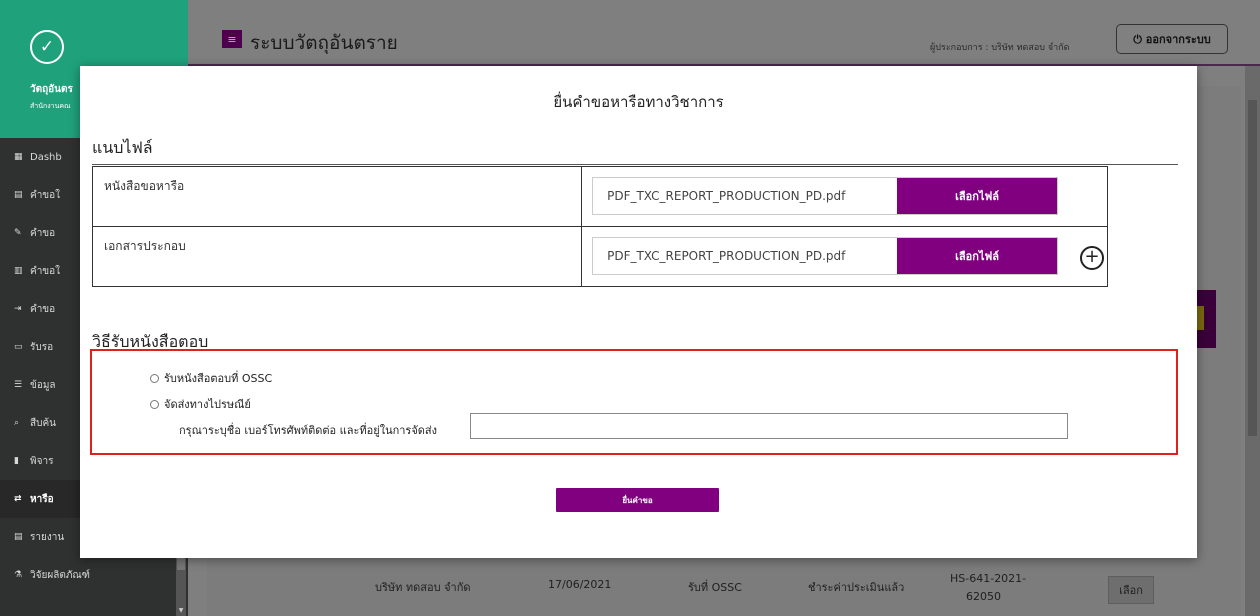 This screenshot has height=616, width=1260. What do you see at coordinates (1172, 39) in the screenshot?
I see `logout-button: ⏻ ออกจากระบบ` at bounding box center [1172, 39].